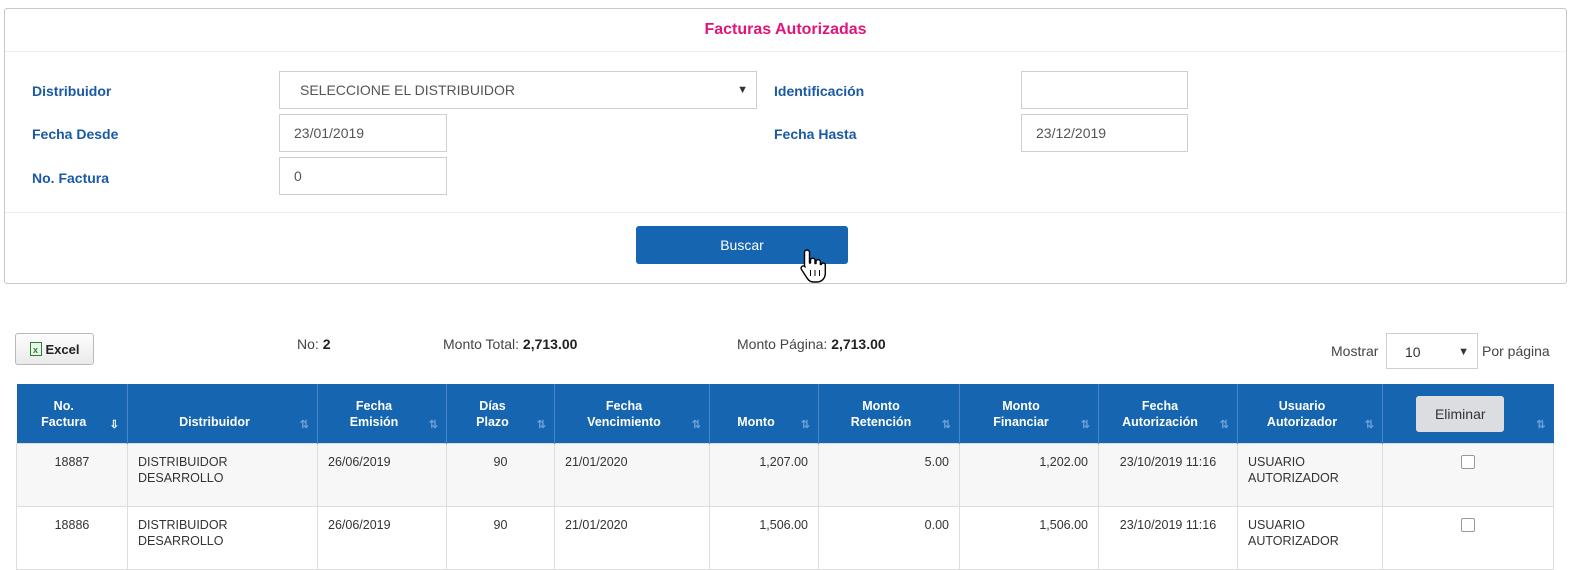 The height and width of the screenshot is (570, 1594). Describe the element at coordinates (858, 344) in the screenshot. I see `monto-pagina-value: 2,713.00` at that location.